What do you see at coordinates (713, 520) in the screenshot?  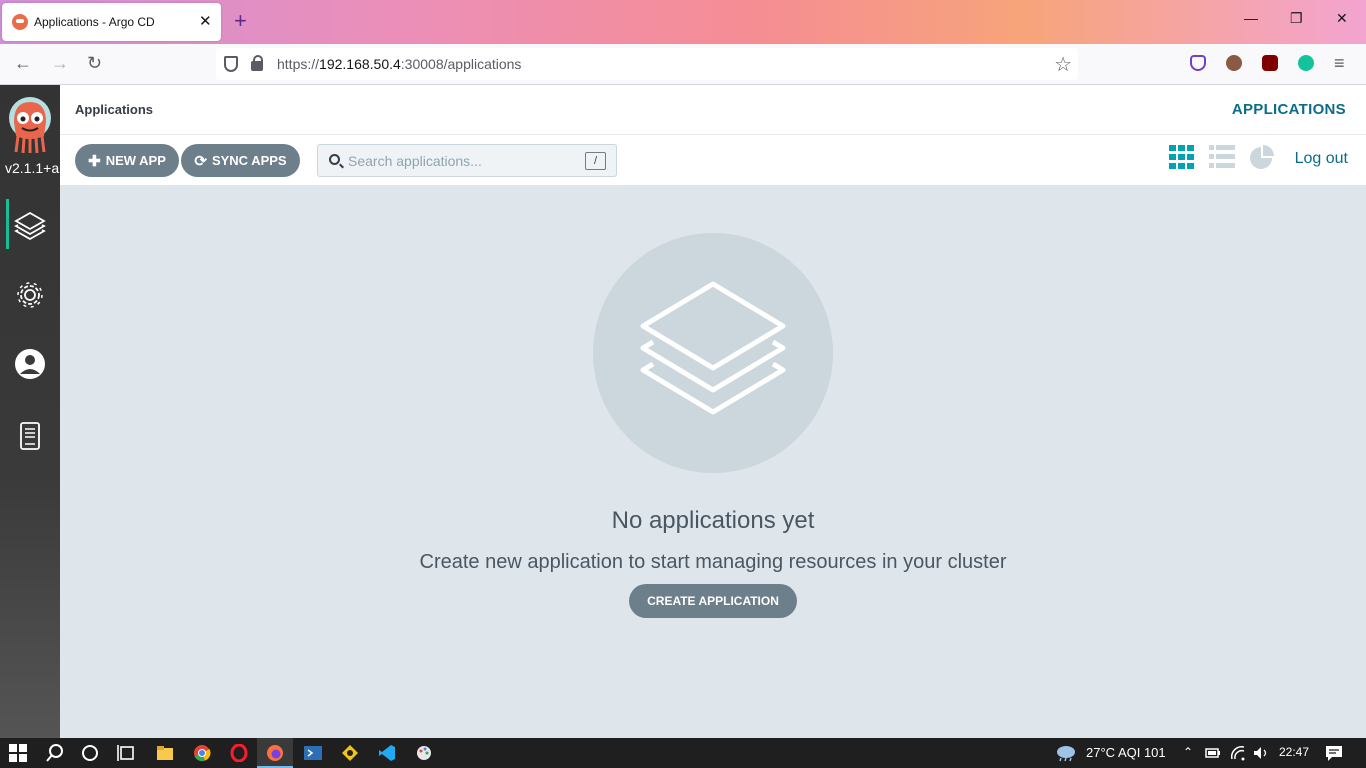 I see `empty-state-title: No applications yet` at bounding box center [713, 520].